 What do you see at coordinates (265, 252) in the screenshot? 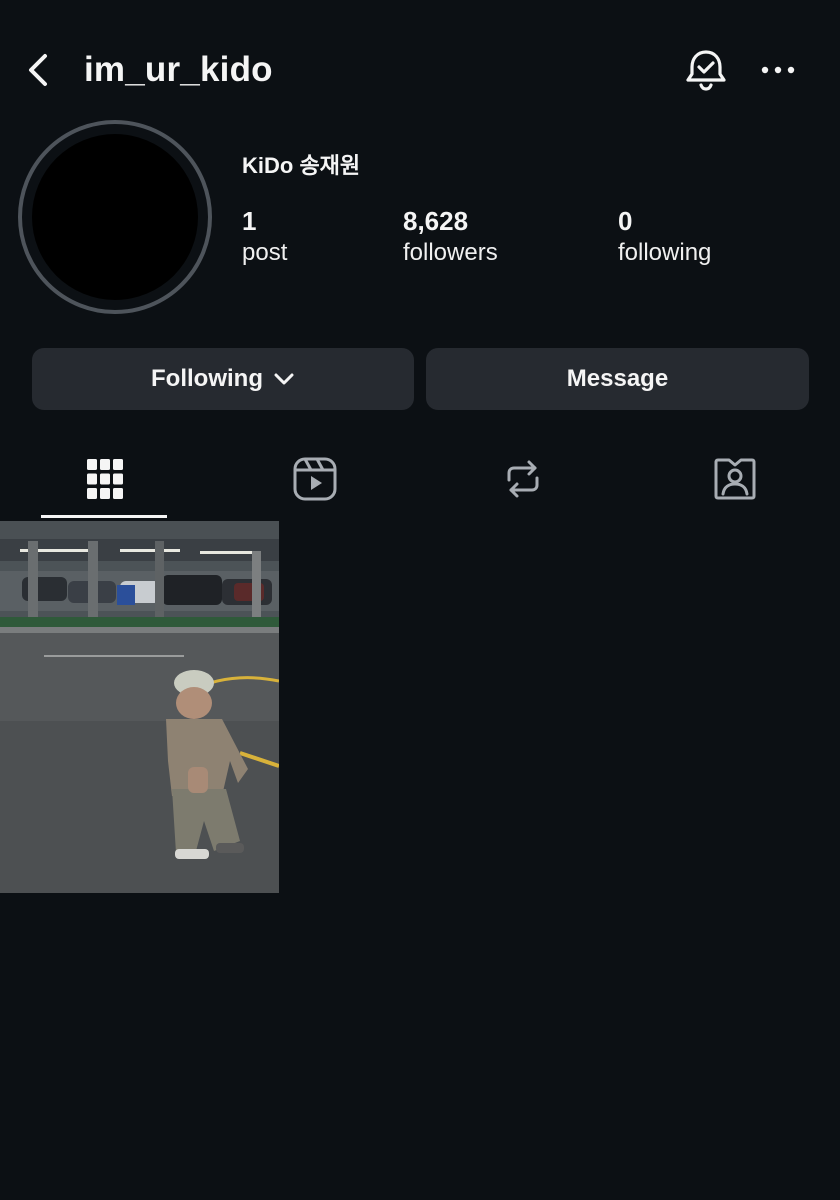
I see `posts-label: post` at bounding box center [265, 252].